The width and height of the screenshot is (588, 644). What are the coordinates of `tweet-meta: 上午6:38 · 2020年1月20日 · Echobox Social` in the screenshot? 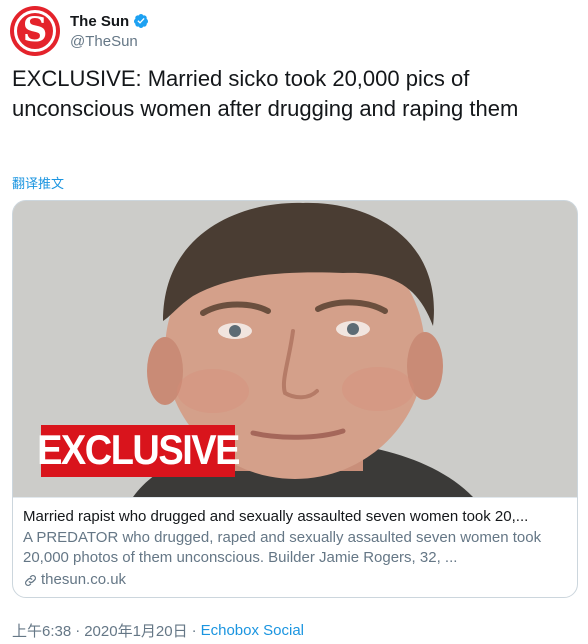 It's located at (158, 630).